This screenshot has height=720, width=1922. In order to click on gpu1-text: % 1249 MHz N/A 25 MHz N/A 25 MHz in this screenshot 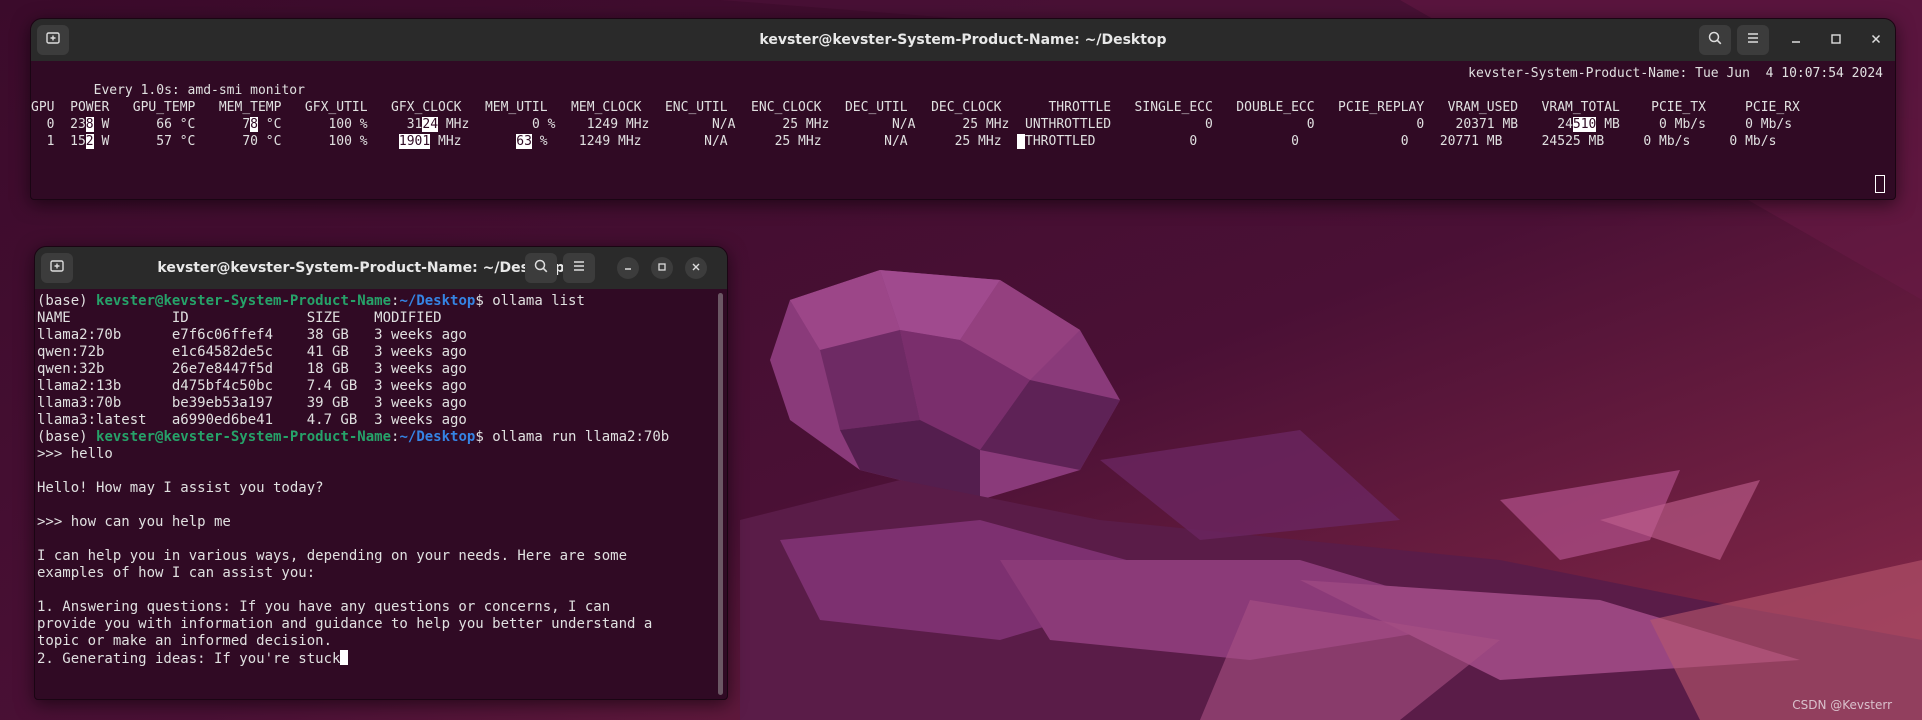, I will do `click(774, 141)`.